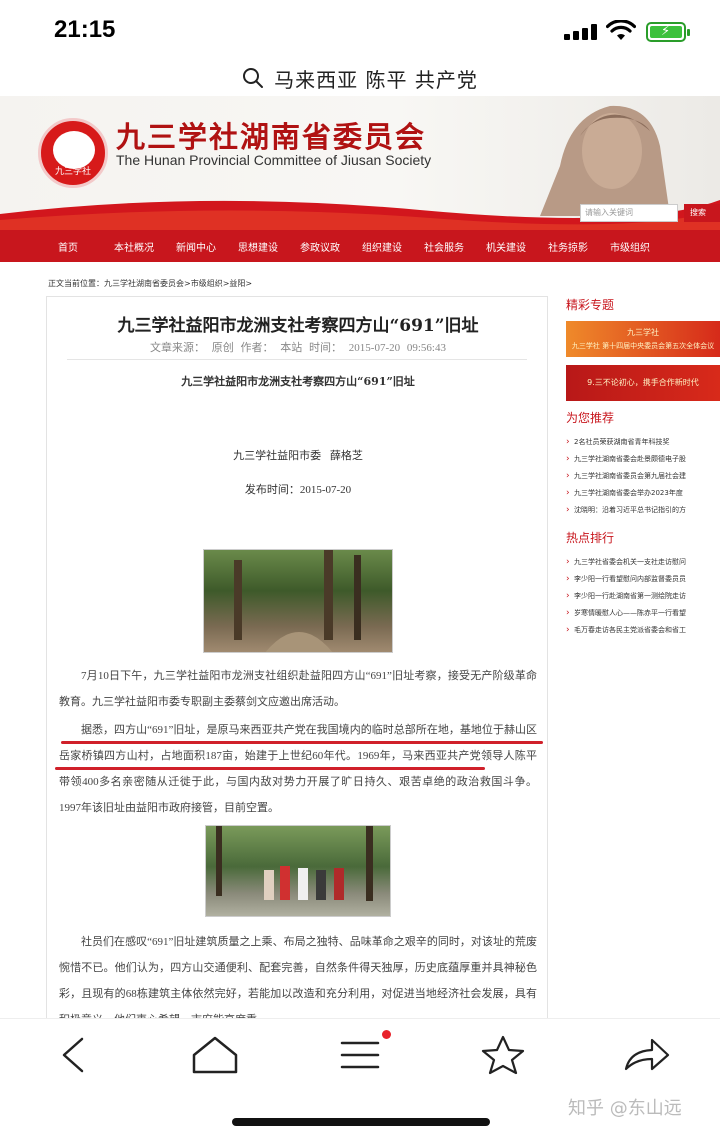 The image size is (720, 1136). I want to click on featured-heading: 精彩专题, so click(590, 305).